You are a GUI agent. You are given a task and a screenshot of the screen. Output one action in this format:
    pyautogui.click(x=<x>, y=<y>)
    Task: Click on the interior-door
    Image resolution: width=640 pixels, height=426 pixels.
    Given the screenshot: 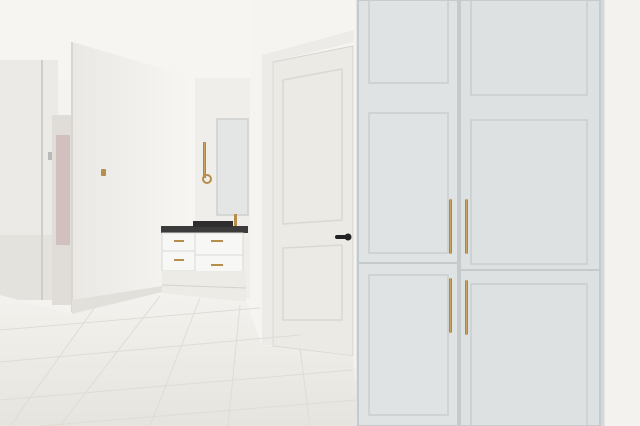 What is the action you would take?
    pyautogui.click(x=313, y=201)
    